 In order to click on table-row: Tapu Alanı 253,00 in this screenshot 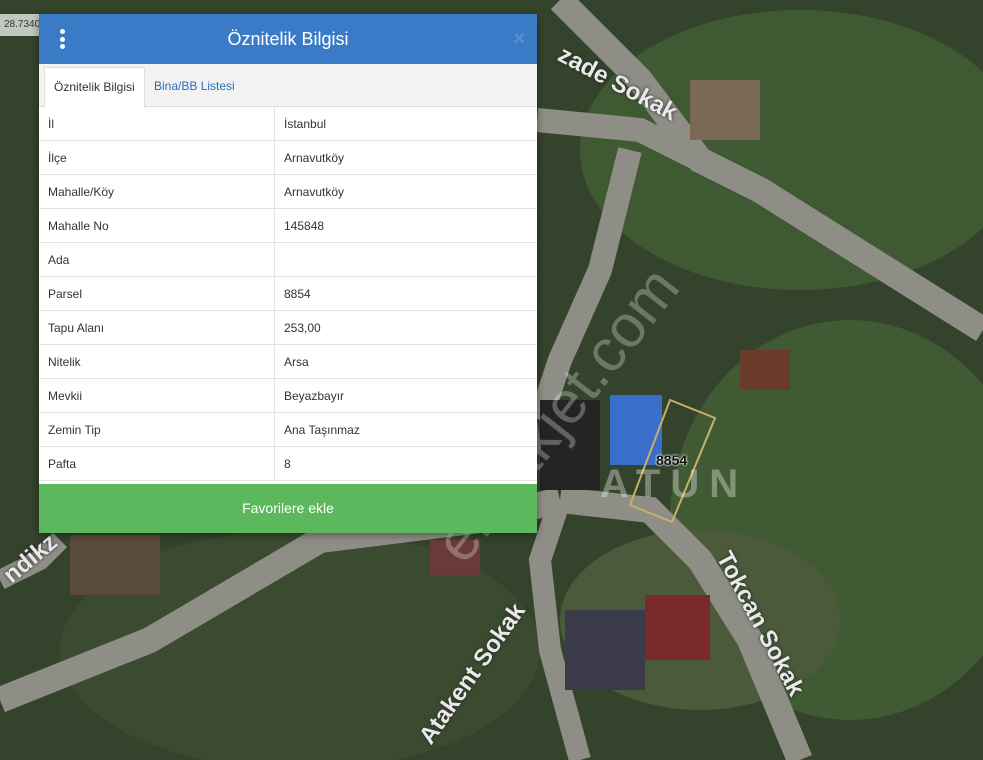, I will do `click(288, 327)`.